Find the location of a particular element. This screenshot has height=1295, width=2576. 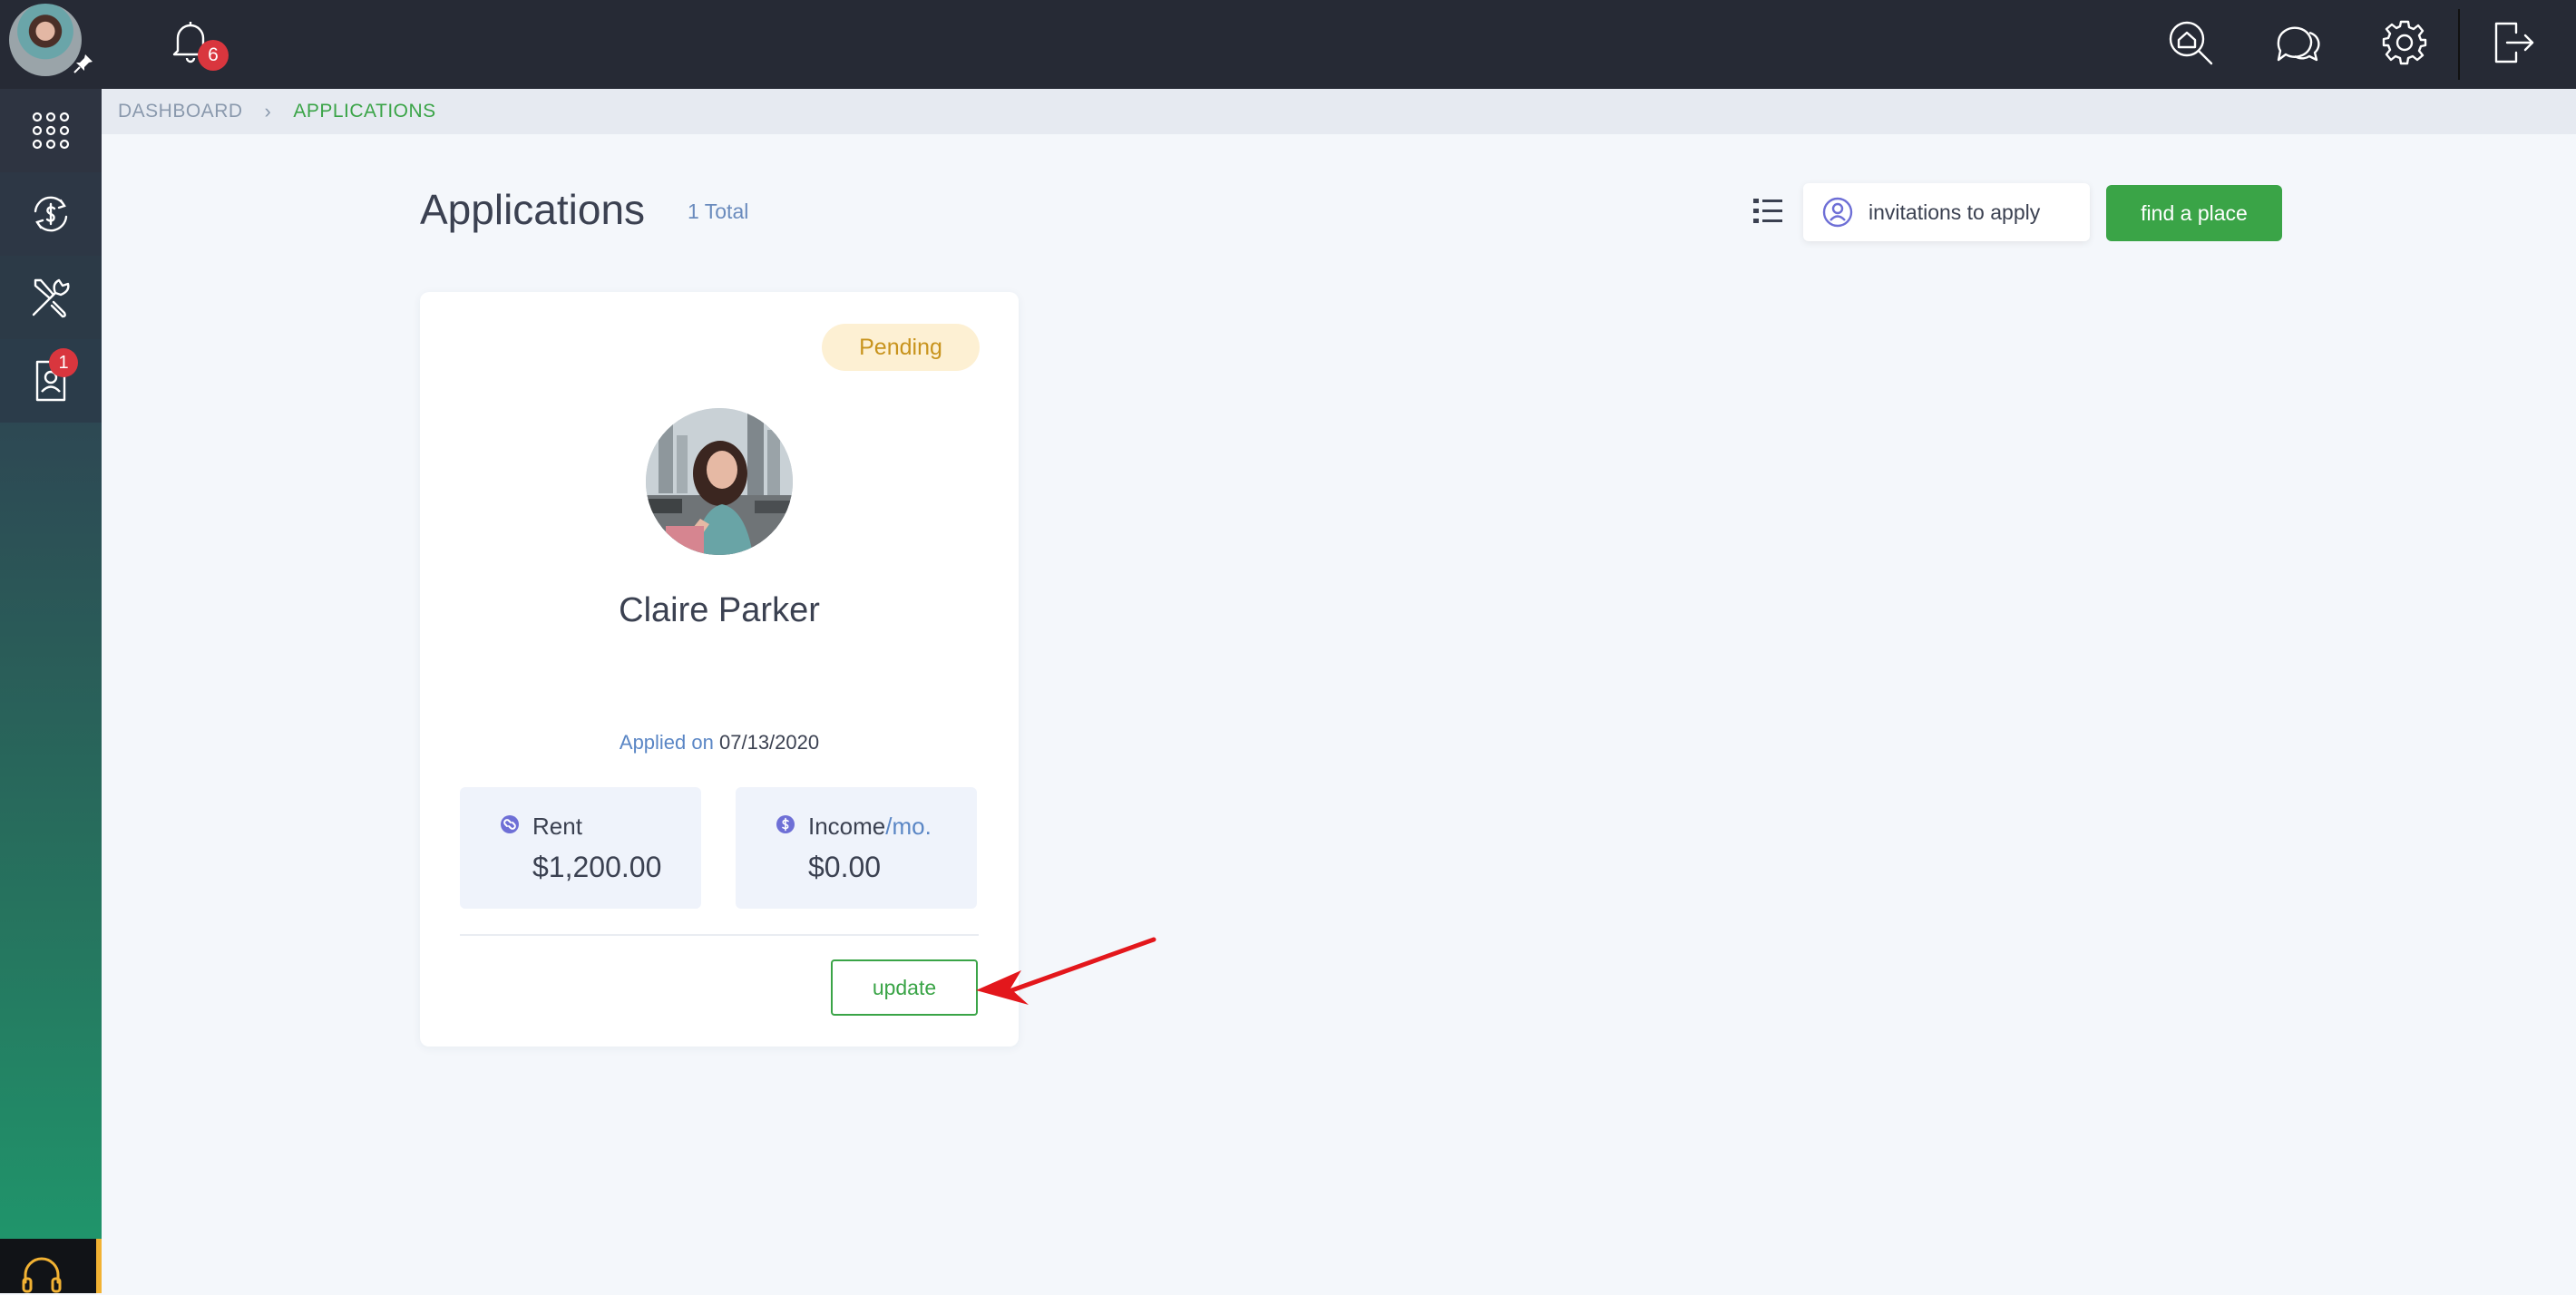

income-label: Income/mo. is located at coordinates (870, 827).